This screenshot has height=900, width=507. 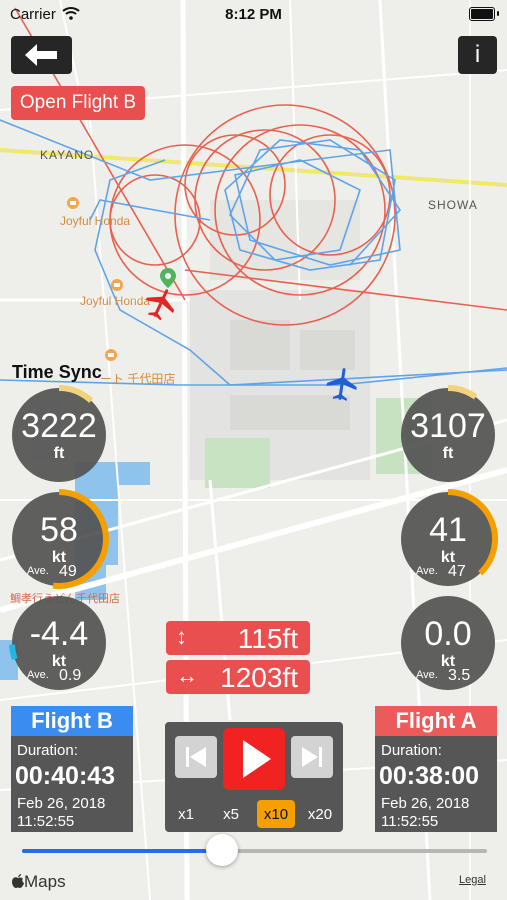 I want to click on map-label-joyful-honda: Joyful Honda, so click(x=95, y=221).